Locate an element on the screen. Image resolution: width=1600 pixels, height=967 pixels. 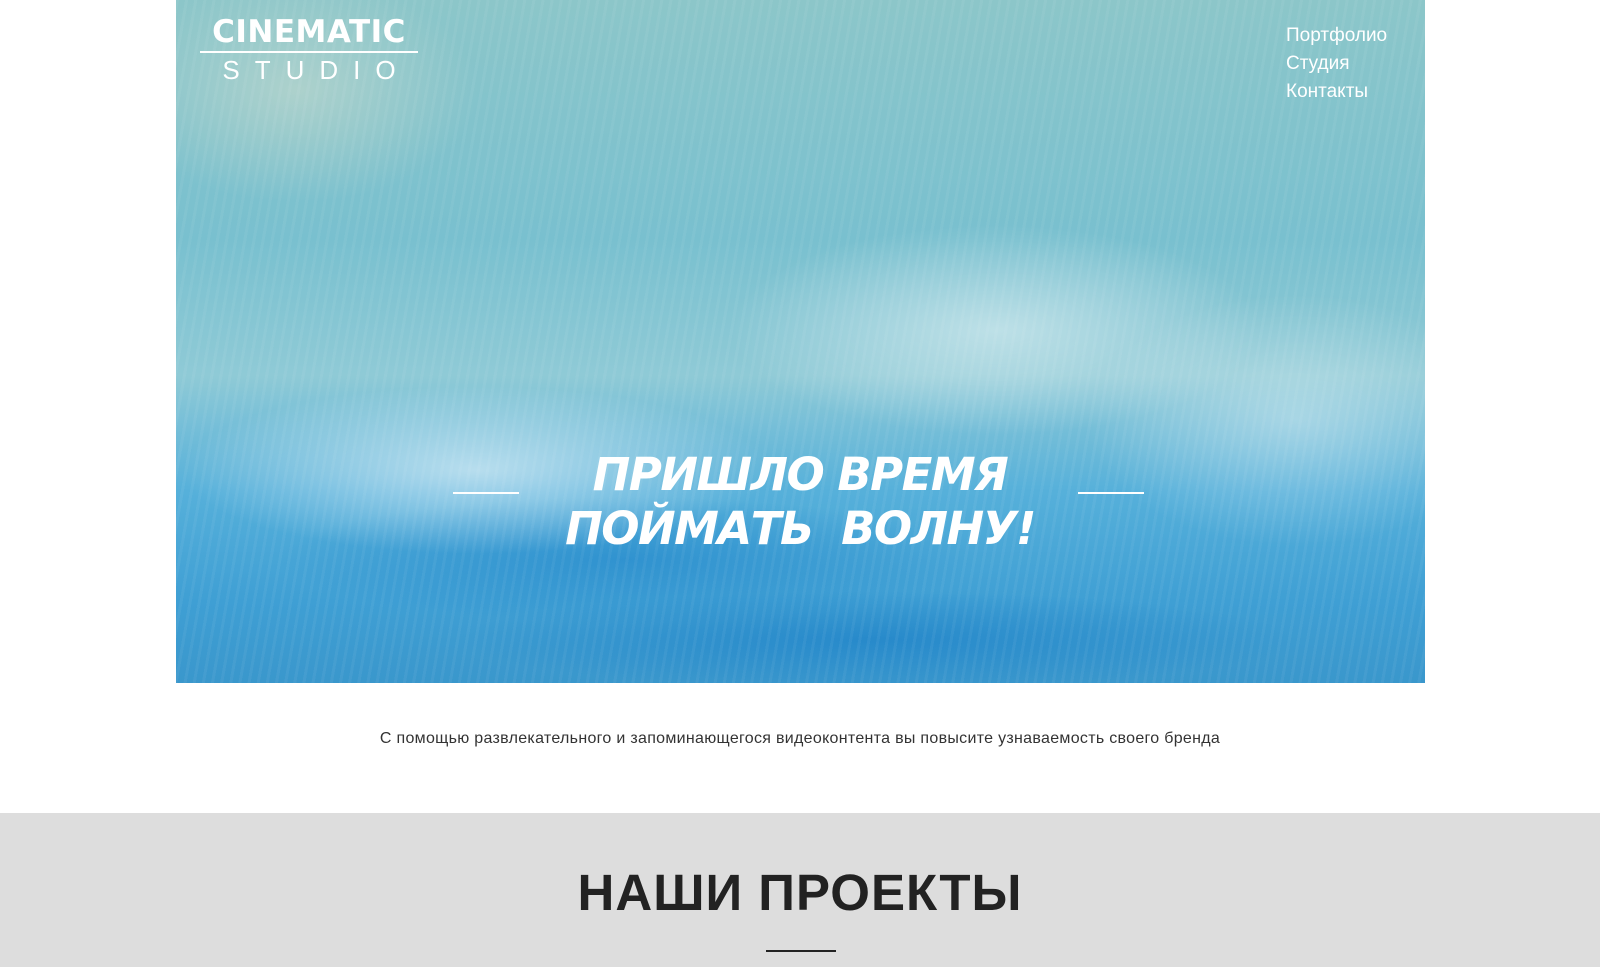
hero-headline-line1: ПРИШЛО ВРЕМЯ is located at coordinates (800, 474).